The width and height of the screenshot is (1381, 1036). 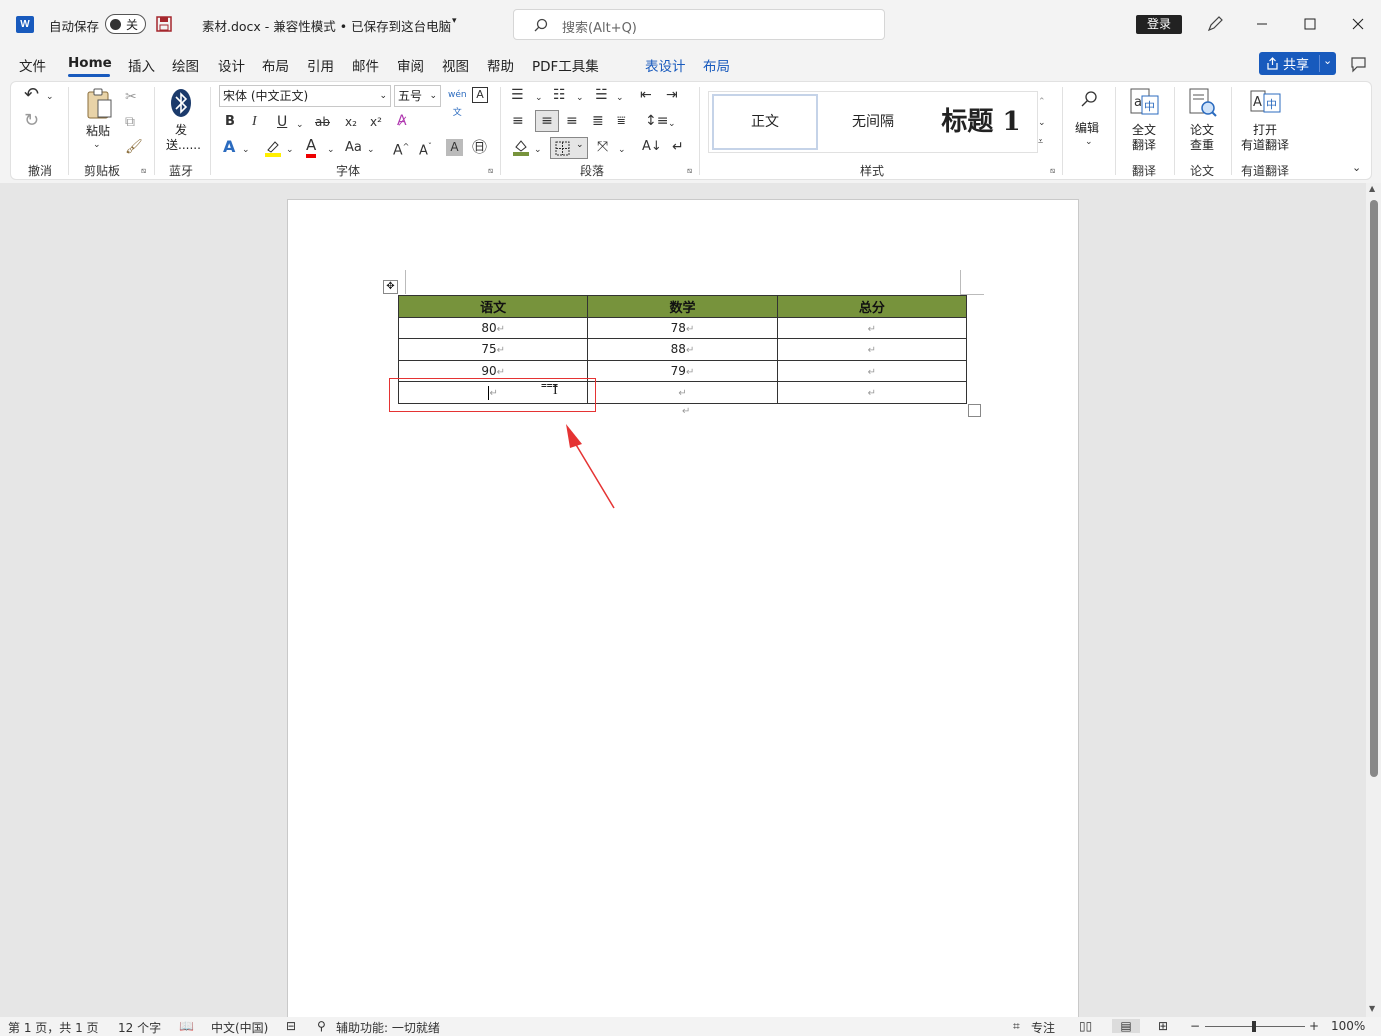 What do you see at coordinates (454, 21) in the screenshot?
I see `title-dropdown-icon: ▾` at bounding box center [454, 21].